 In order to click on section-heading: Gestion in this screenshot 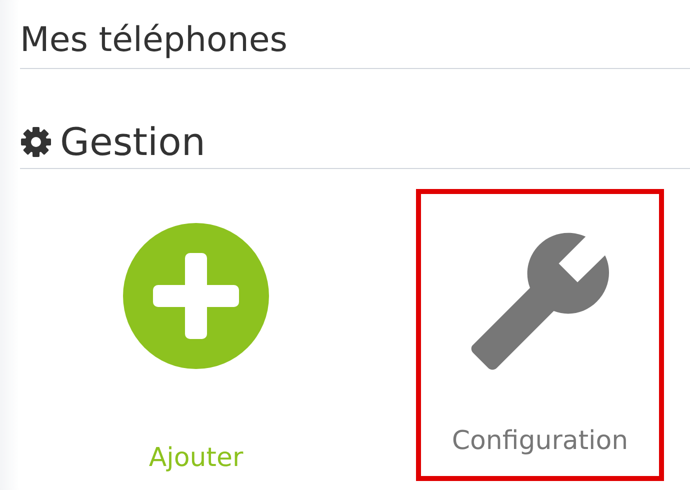, I will do `click(133, 142)`.